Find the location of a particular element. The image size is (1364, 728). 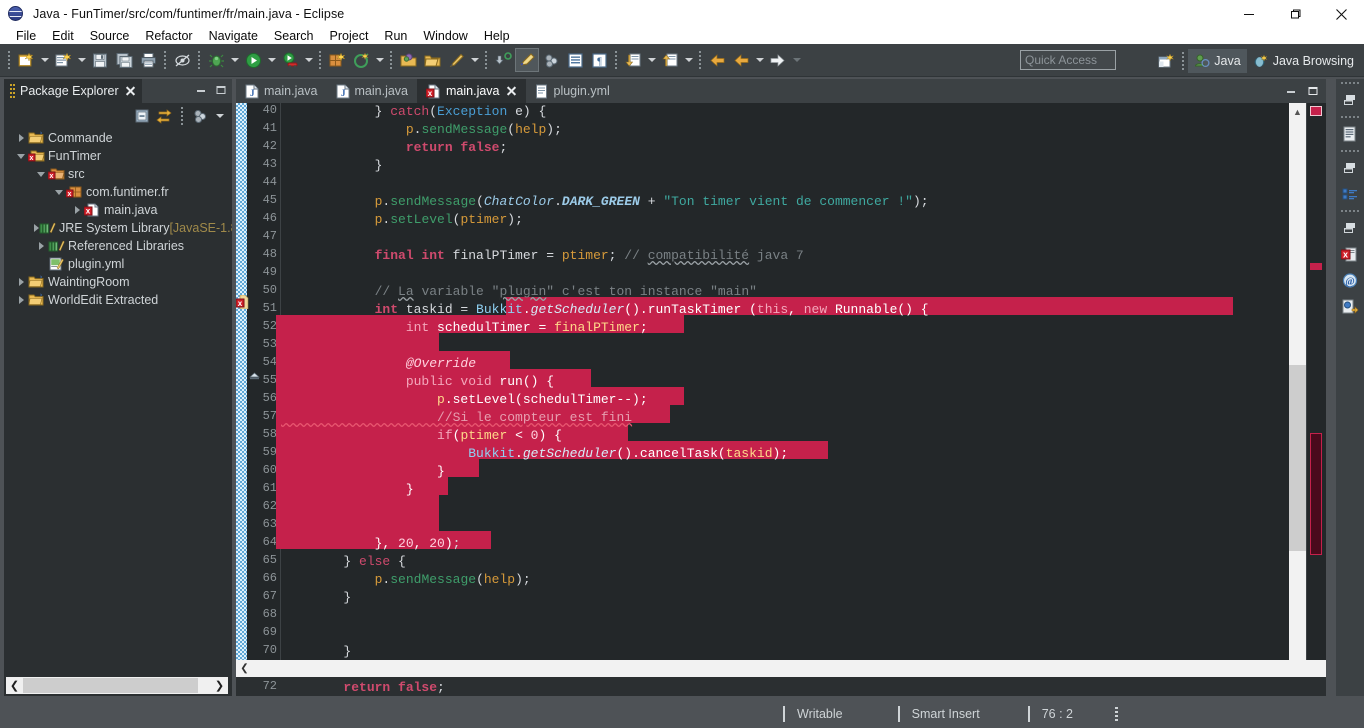

menu-window: Window is located at coordinates (445, 36).